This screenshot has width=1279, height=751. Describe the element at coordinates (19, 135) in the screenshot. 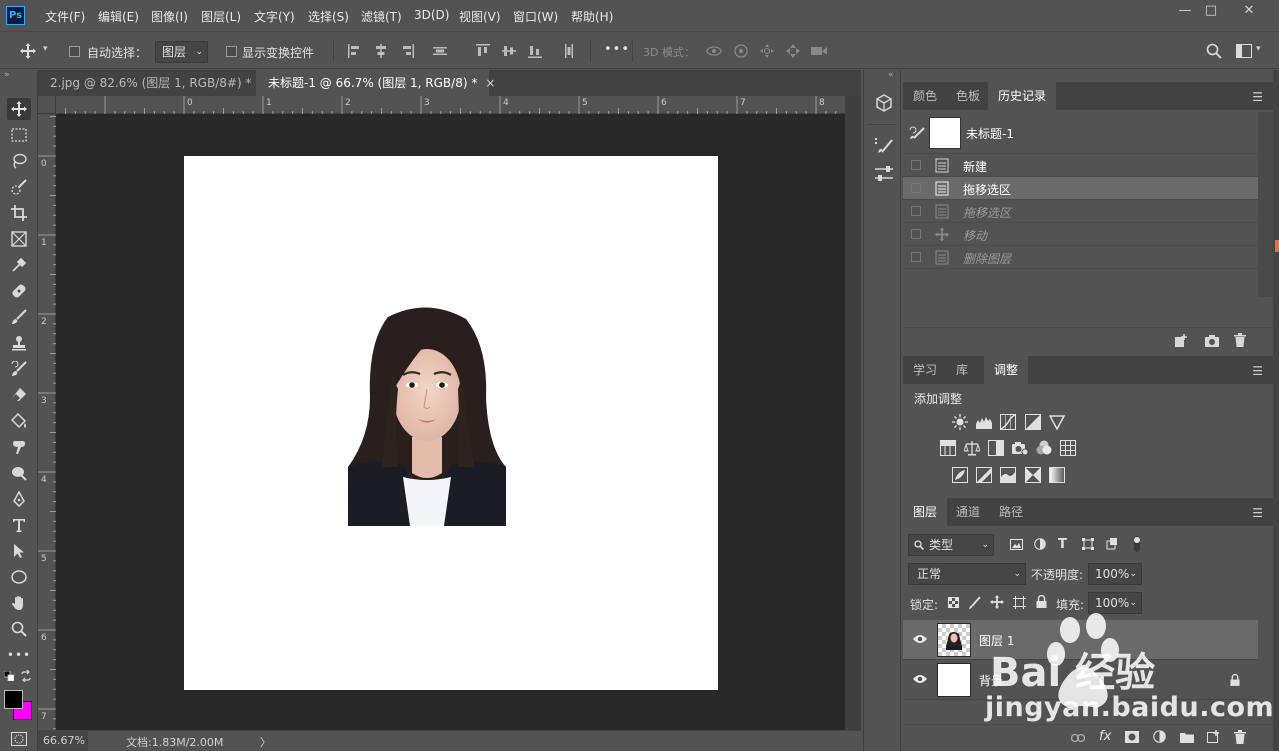

I see `marquee-tool` at that location.